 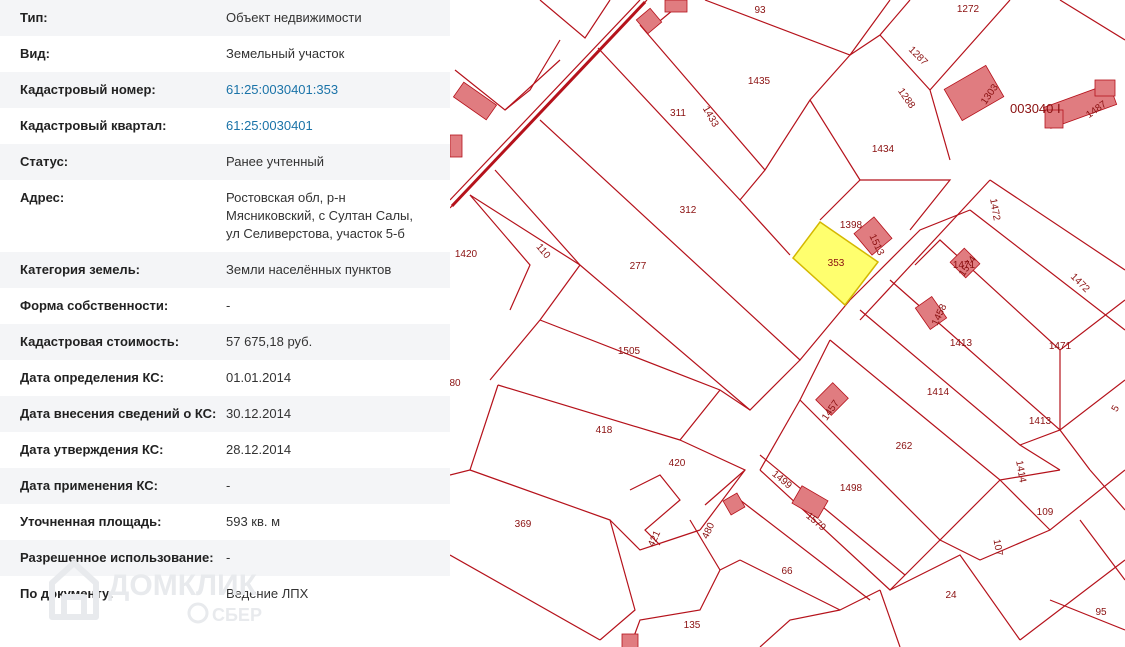 I want to click on info-row: Форма собственности: -, so click(x=225, y=306).